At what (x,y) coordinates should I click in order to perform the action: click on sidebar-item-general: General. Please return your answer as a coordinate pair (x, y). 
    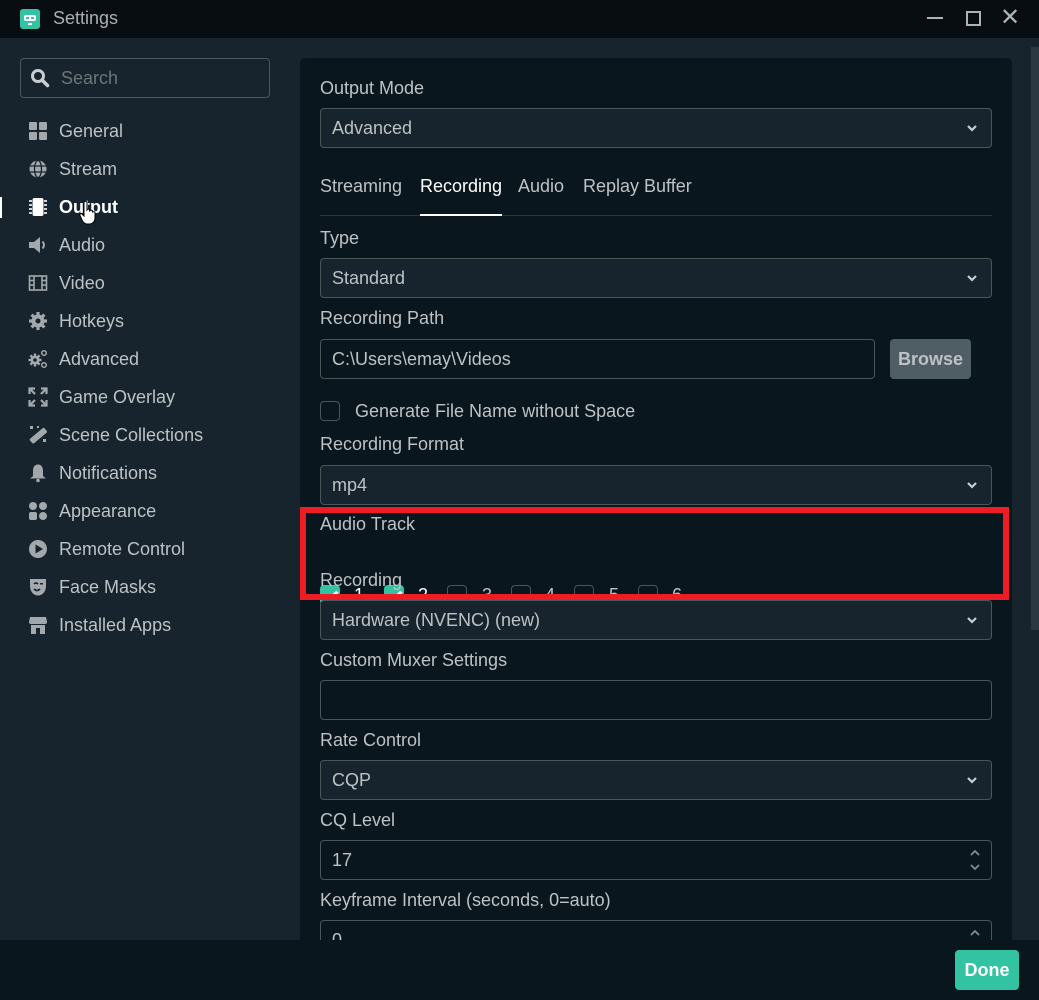
    Looking at the image, I should click on (145, 131).